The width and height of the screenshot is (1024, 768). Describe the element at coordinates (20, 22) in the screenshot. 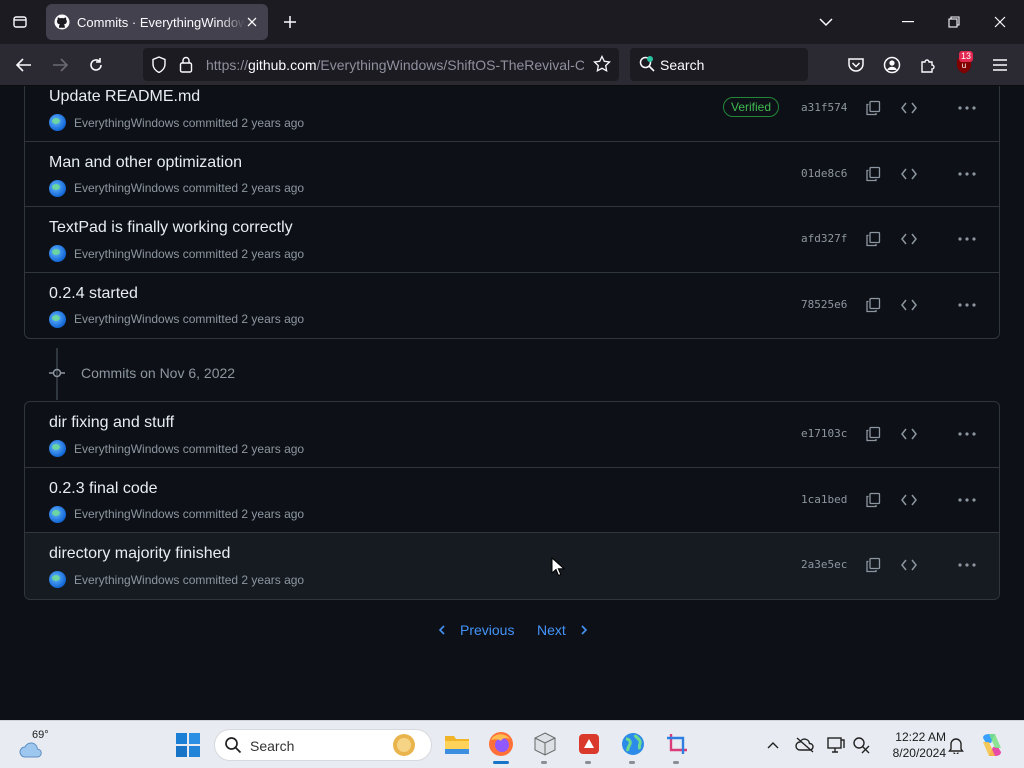

I see `tab-list-icon` at that location.